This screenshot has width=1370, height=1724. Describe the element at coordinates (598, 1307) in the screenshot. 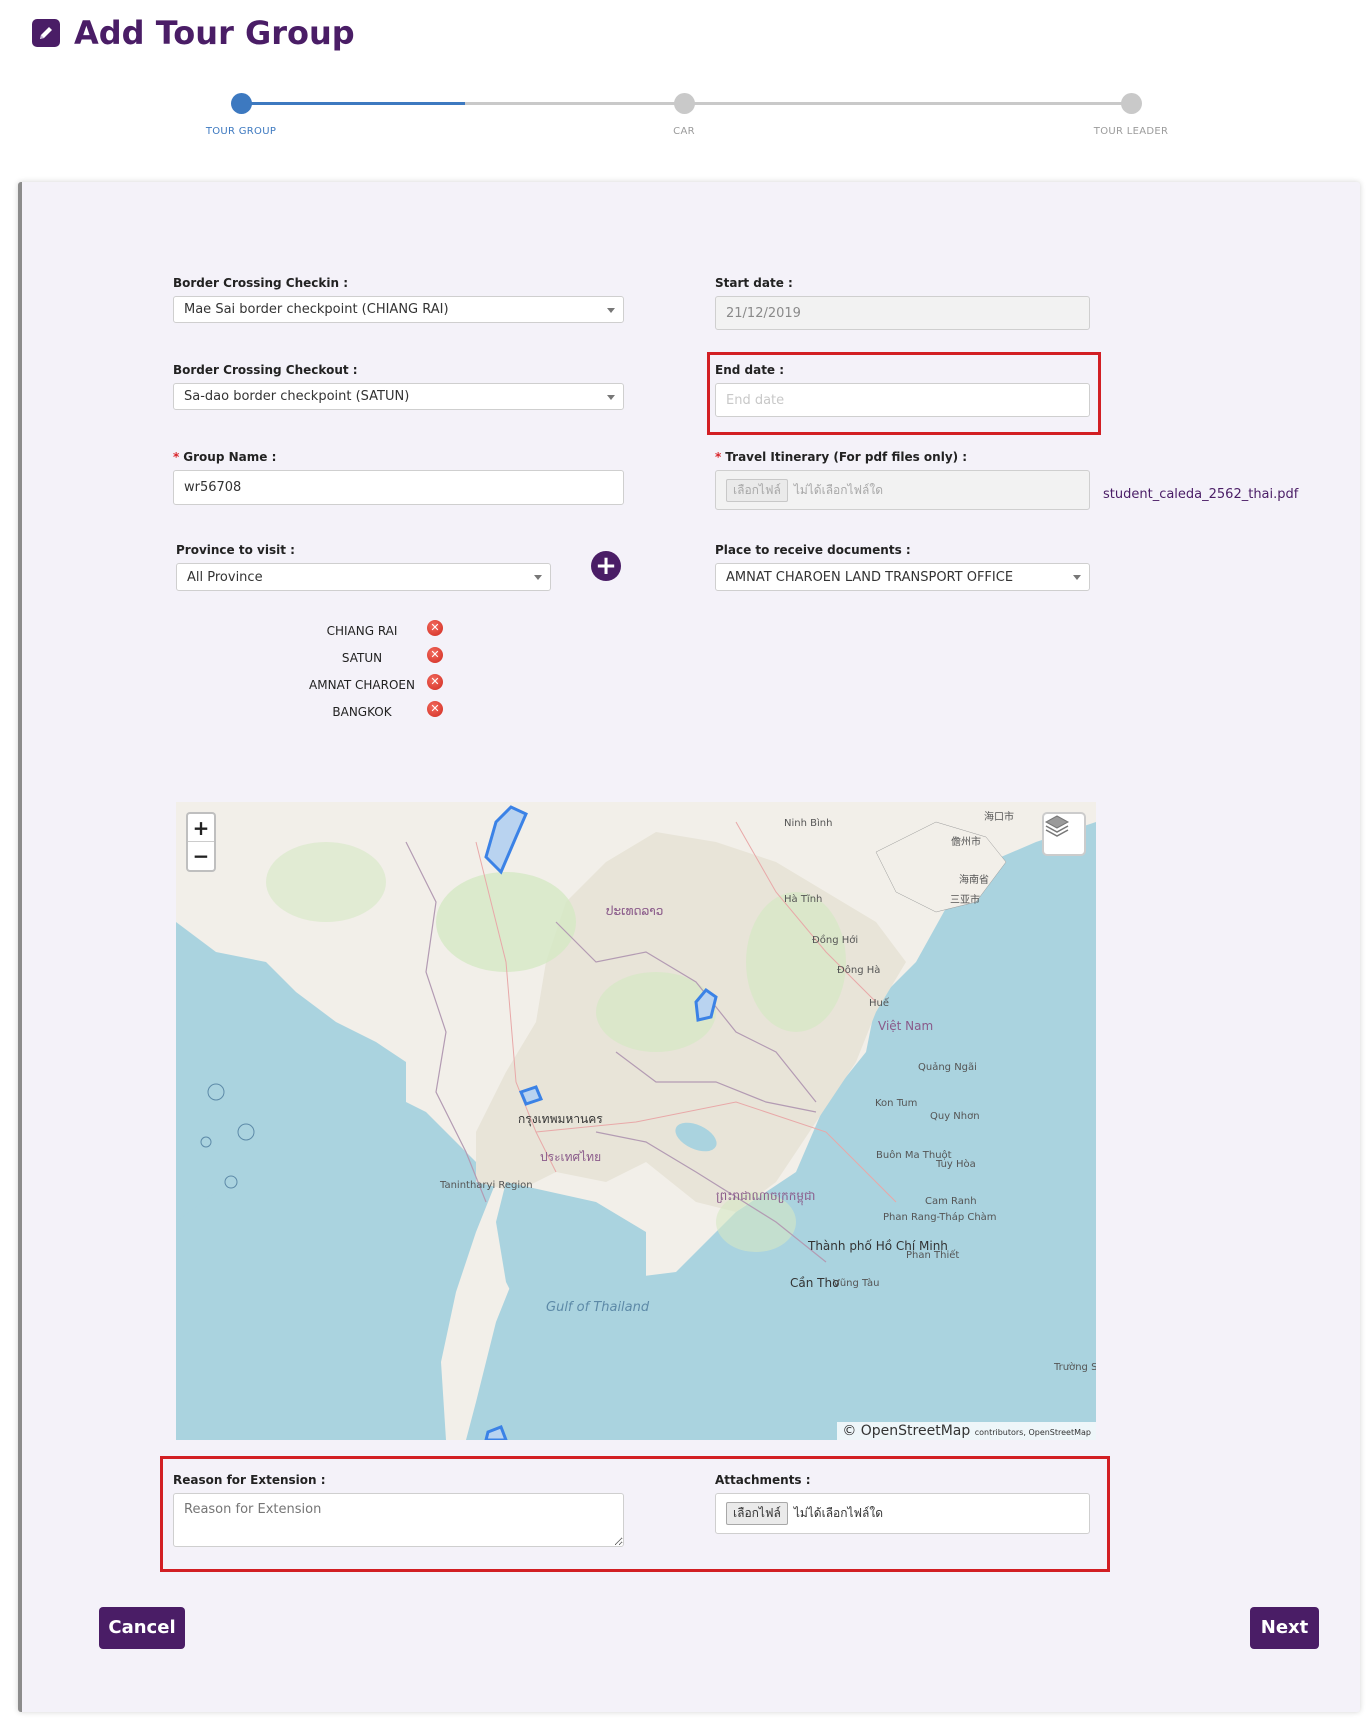

I see `map-label-gulf: Gulf of Thailand` at that location.